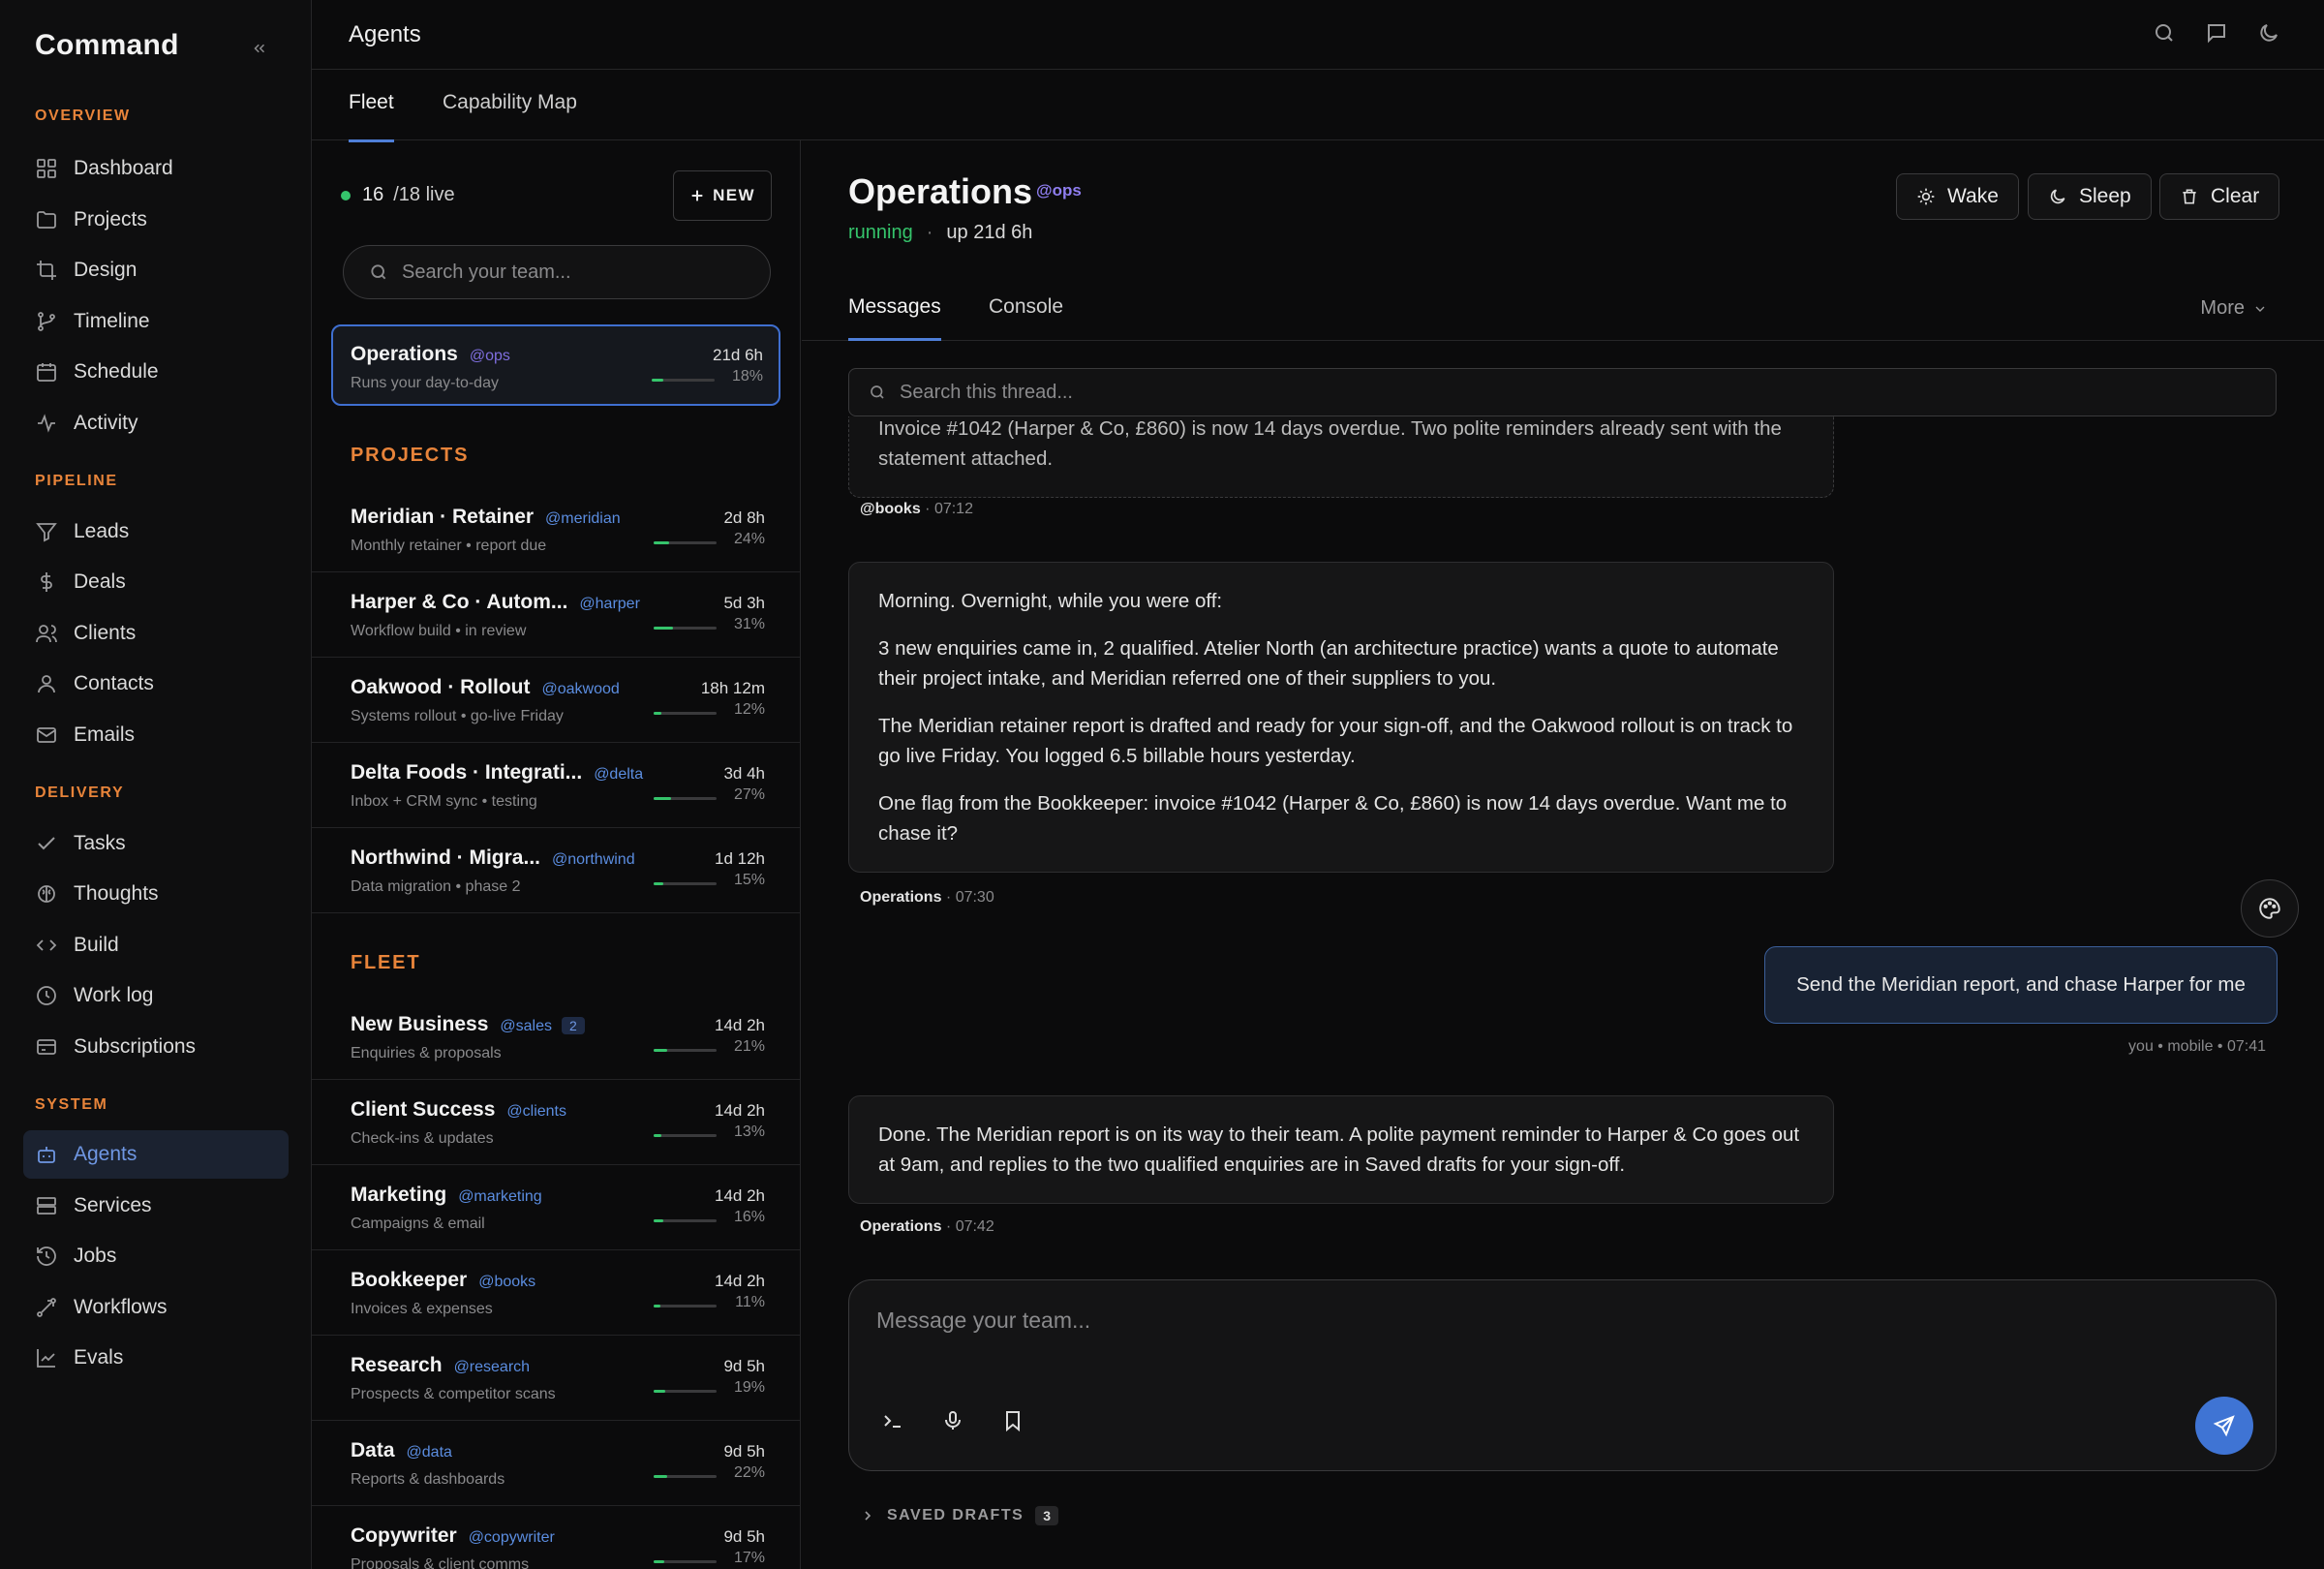  I want to click on agent-uptime: 5d 3h, so click(744, 603).